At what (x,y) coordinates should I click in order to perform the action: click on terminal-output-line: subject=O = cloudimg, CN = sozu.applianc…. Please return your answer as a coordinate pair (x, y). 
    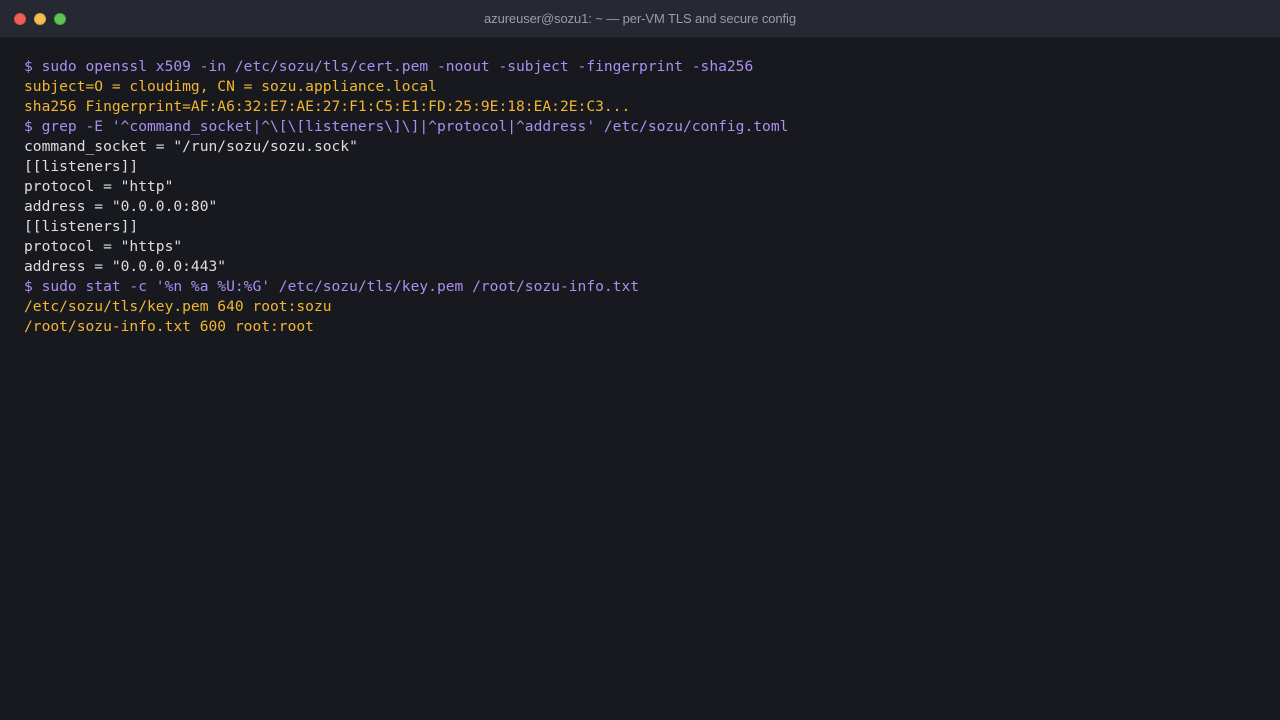
    Looking at the image, I should click on (230, 86).